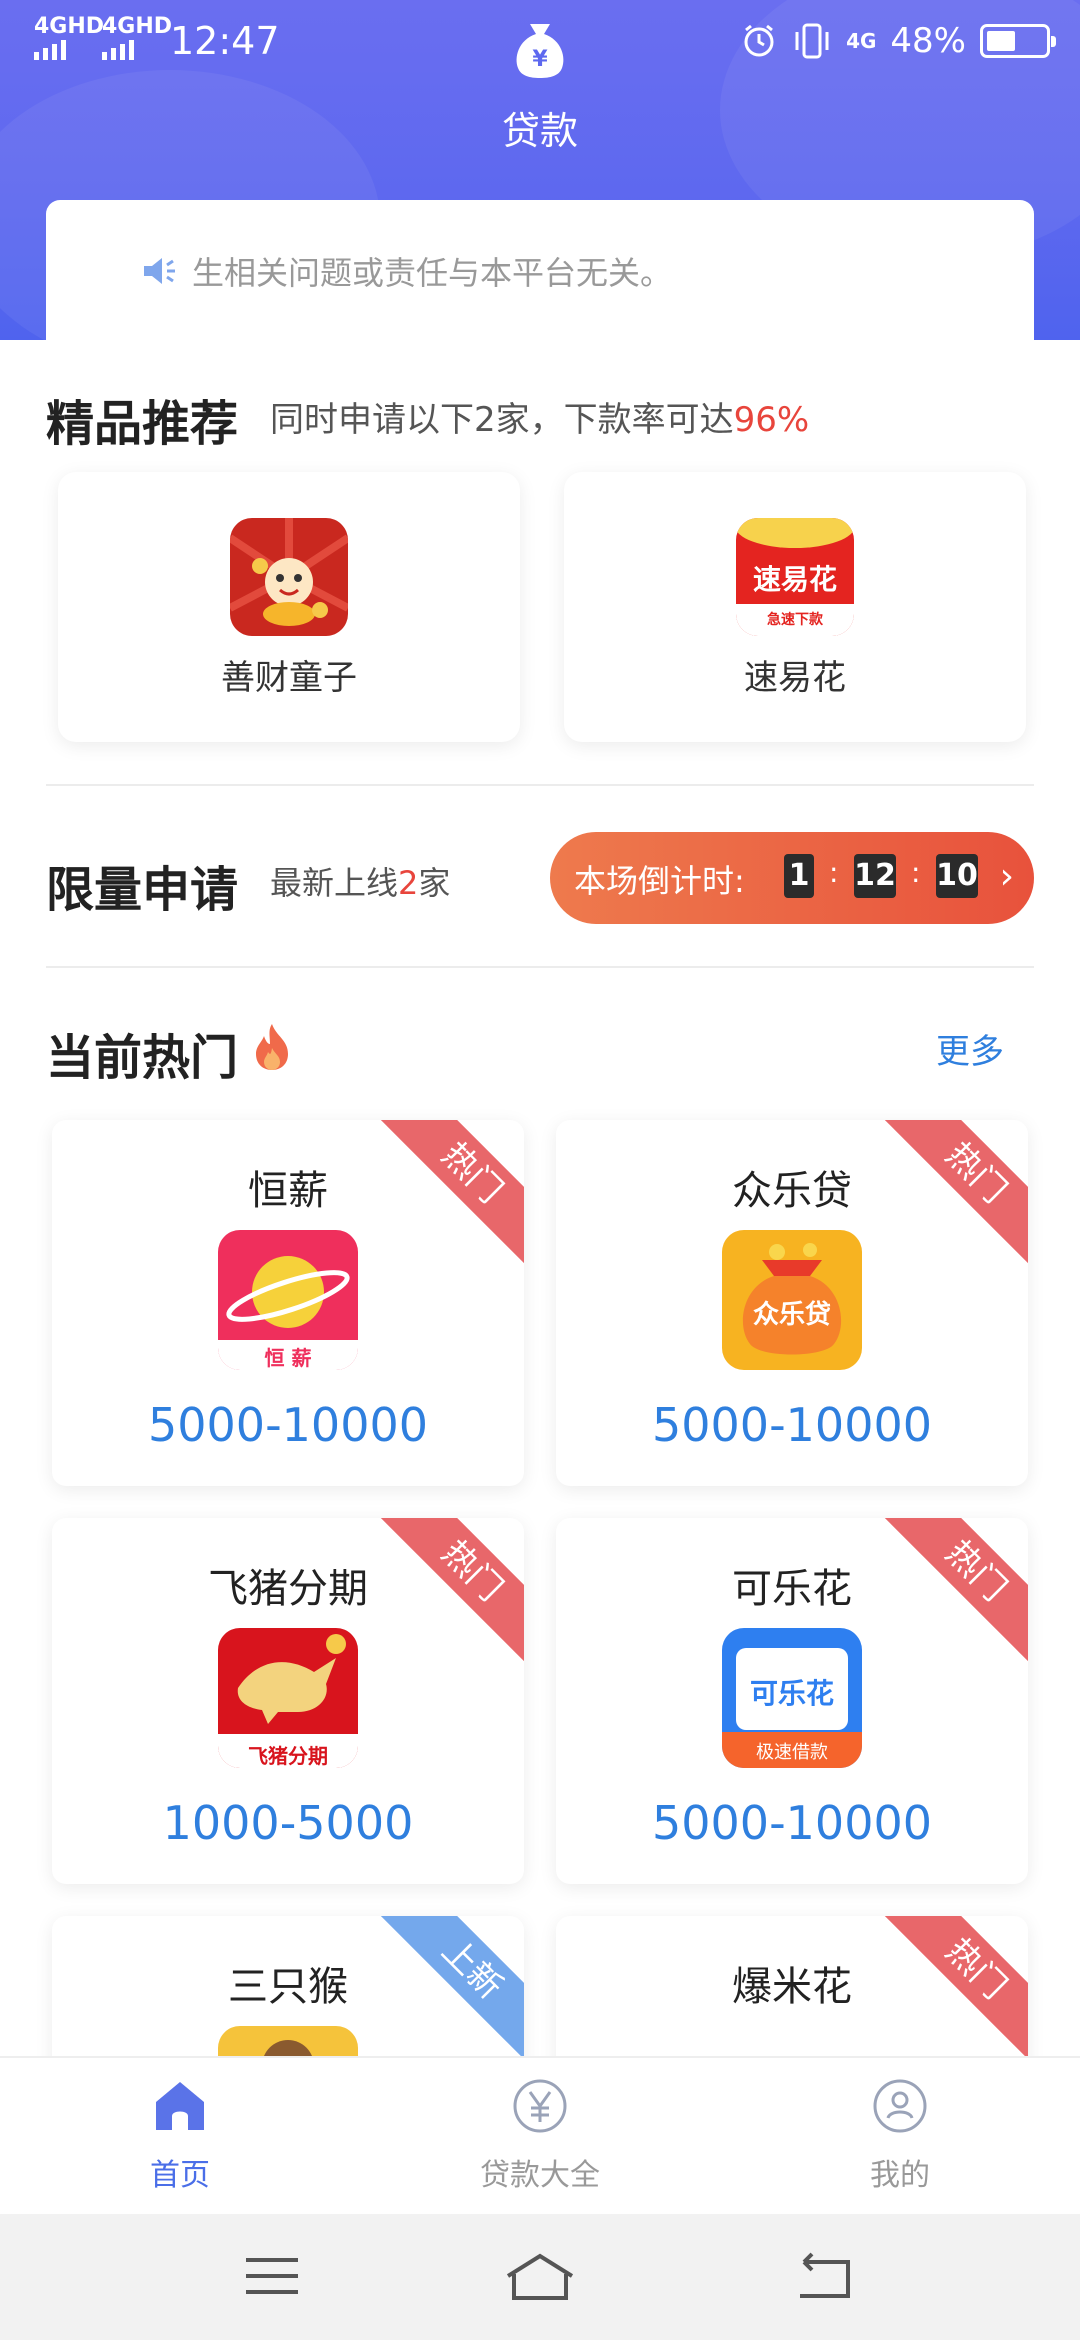  Describe the element at coordinates (795, 620) in the screenshot. I see `suyihua-logo-sub: 急速下款` at that location.